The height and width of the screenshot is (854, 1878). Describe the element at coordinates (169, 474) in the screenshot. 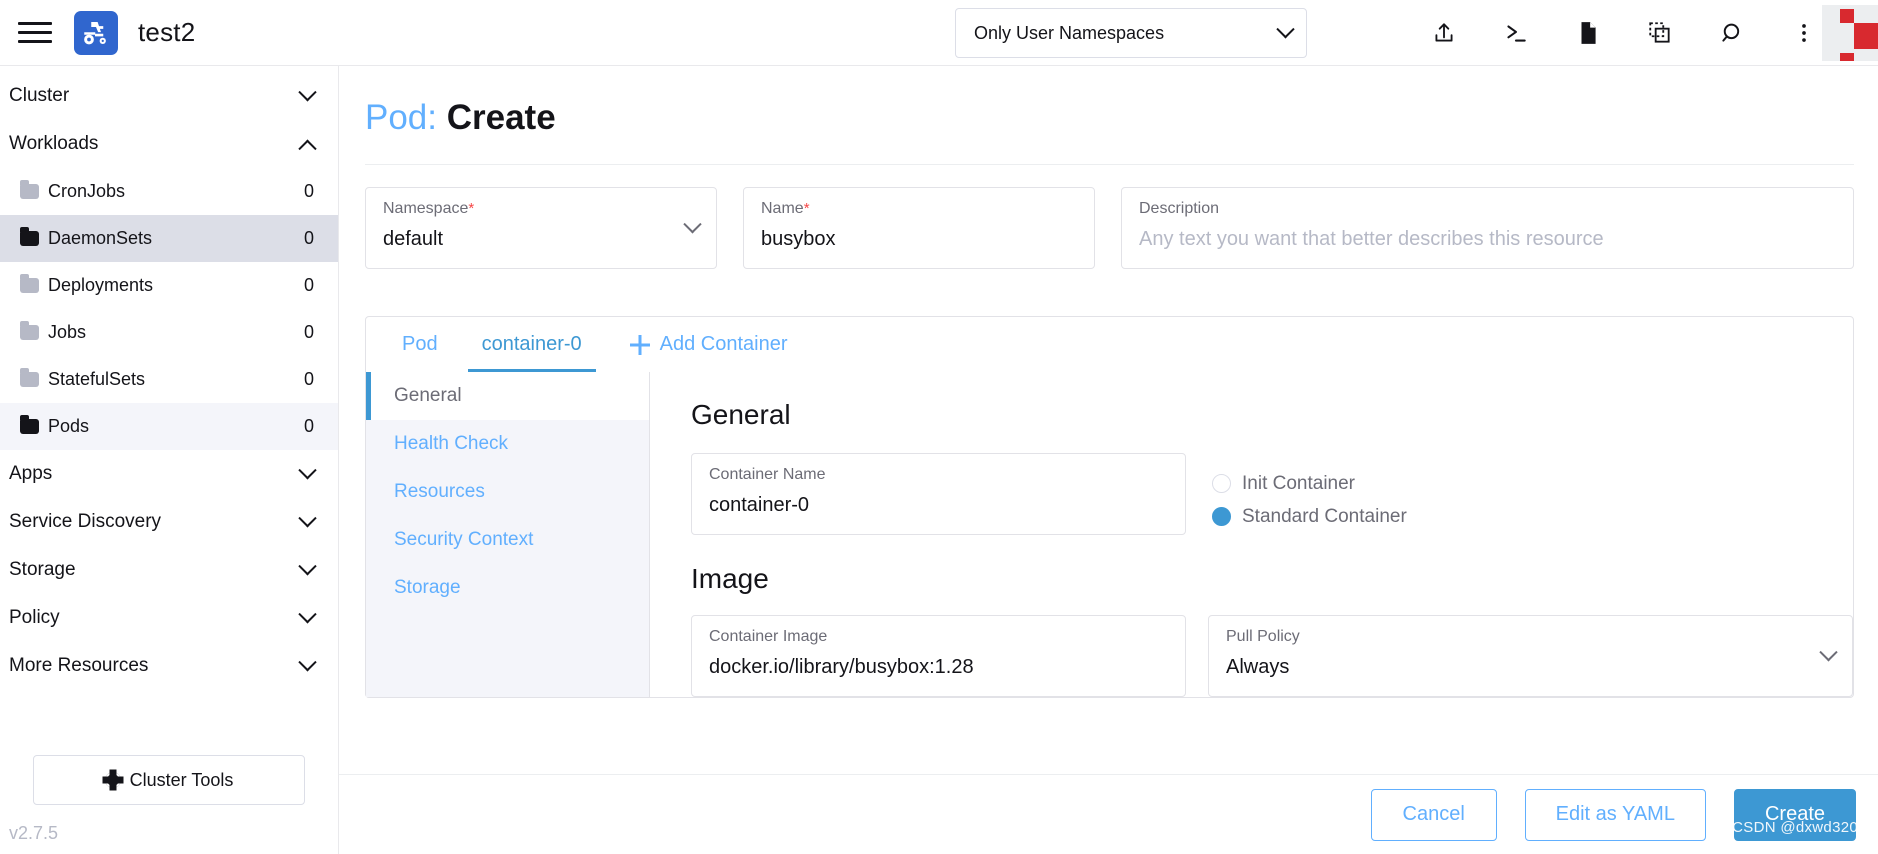

I see `sidebar-group-apps: Apps` at that location.